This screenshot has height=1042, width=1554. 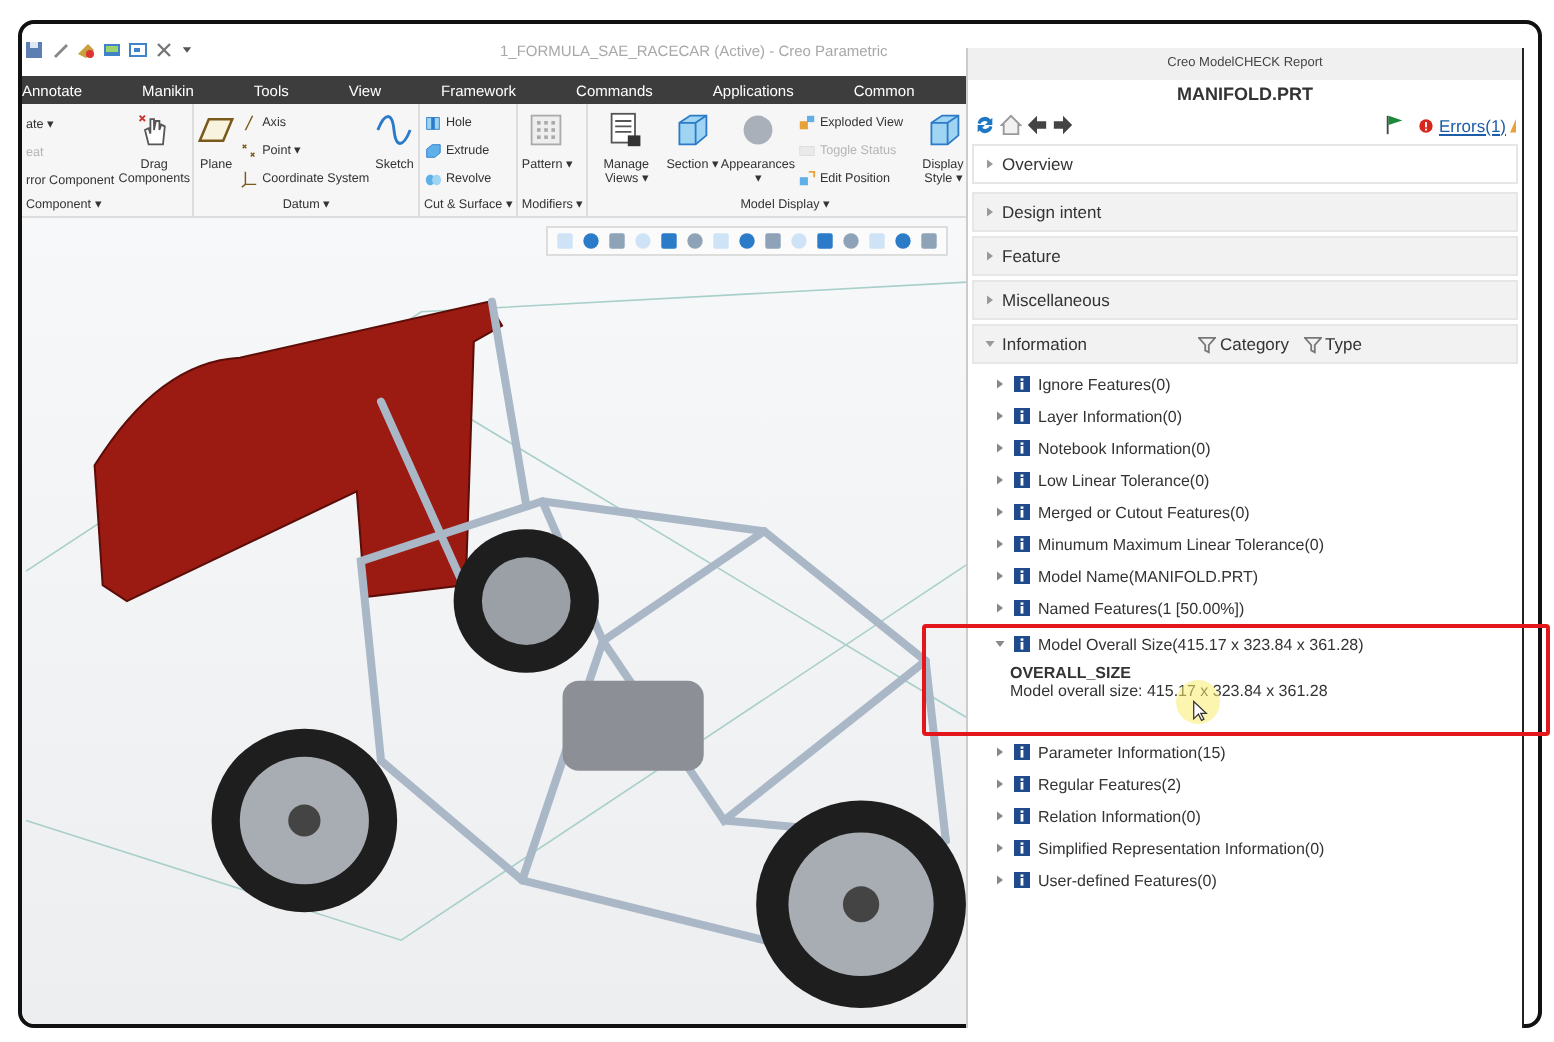 What do you see at coordinates (1245, 256) in the screenshot?
I see `report-section-header: Feature` at bounding box center [1245, 256].